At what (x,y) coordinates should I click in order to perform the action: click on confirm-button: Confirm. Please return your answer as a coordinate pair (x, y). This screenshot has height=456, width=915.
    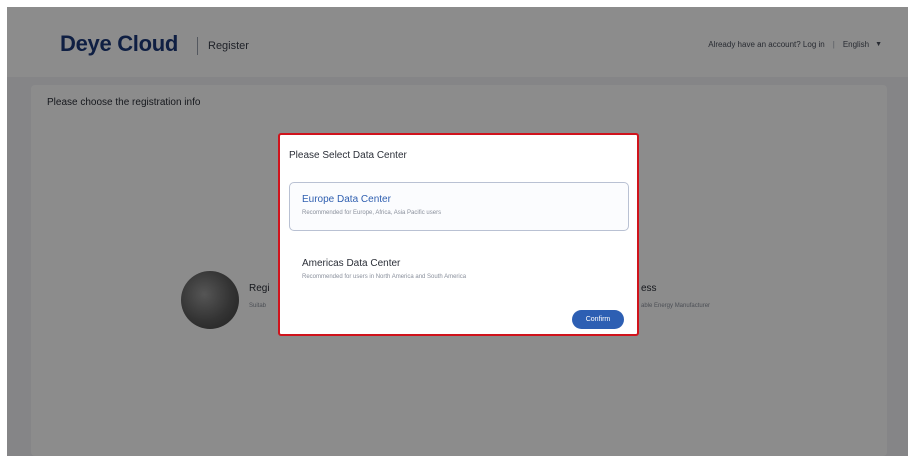
    Looking at the image, I should click on (598, 319).